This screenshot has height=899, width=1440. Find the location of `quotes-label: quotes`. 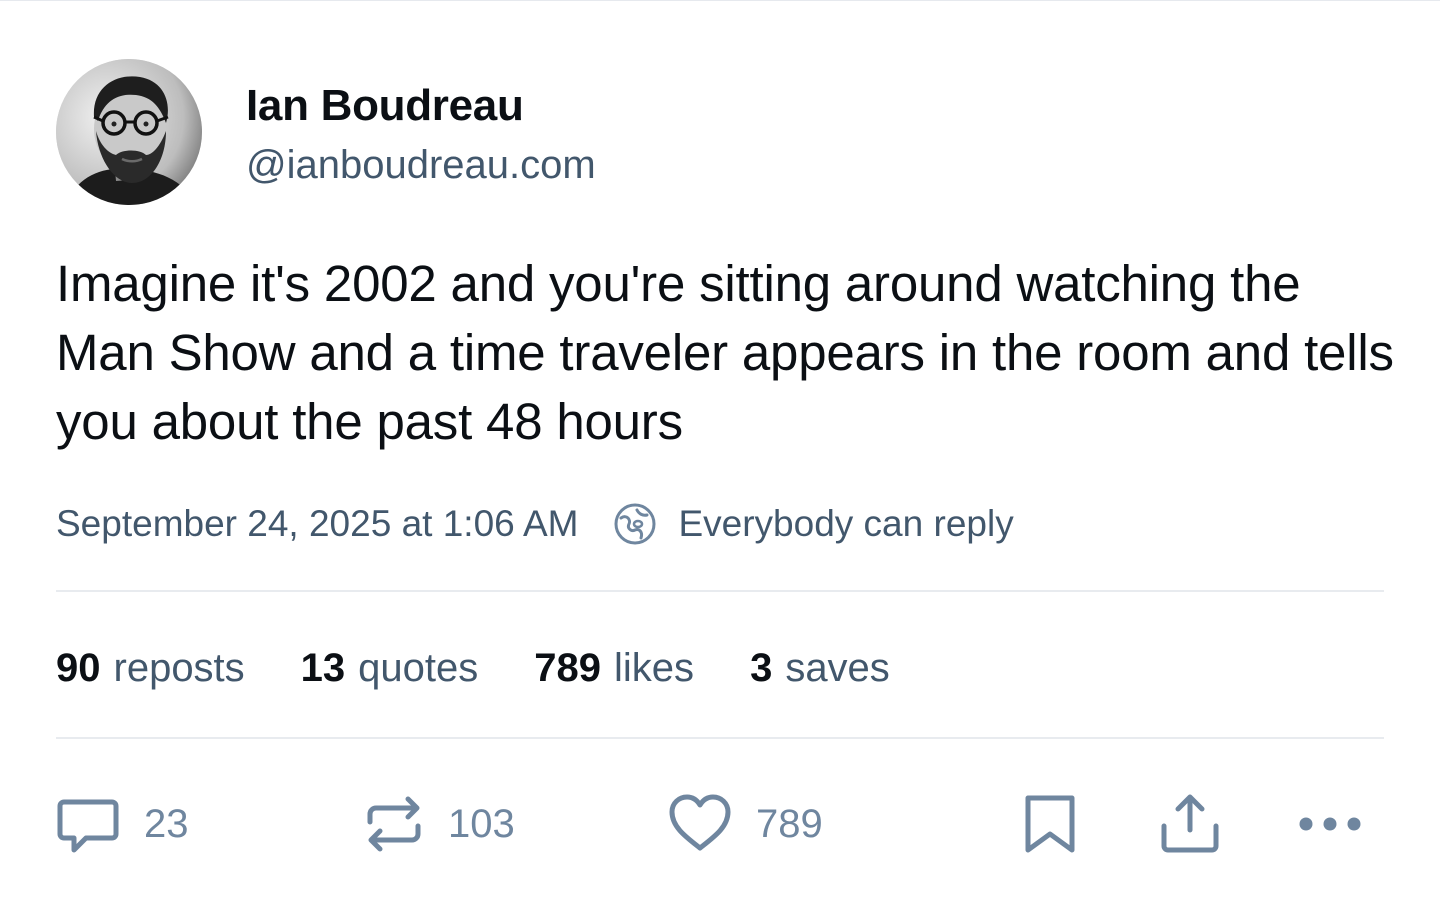

quotes-label: quotes is located at coordinates (418, 667).